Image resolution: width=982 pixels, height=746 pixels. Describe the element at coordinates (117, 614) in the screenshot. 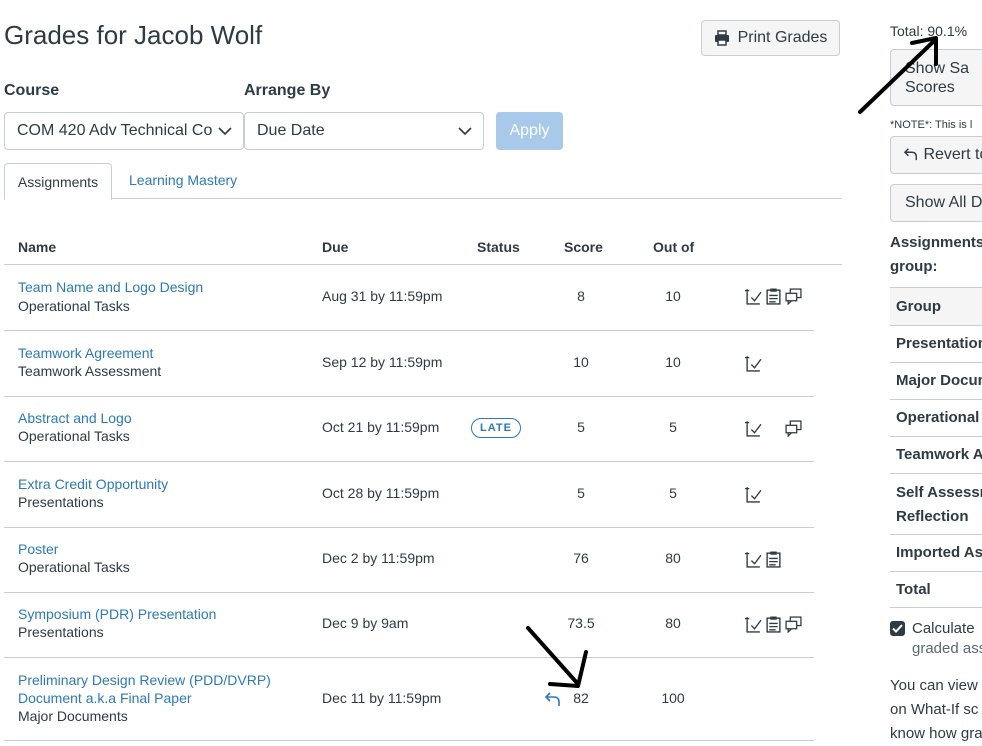

I see `assignment-link: Symposium (PDR) Presentation` at that location.